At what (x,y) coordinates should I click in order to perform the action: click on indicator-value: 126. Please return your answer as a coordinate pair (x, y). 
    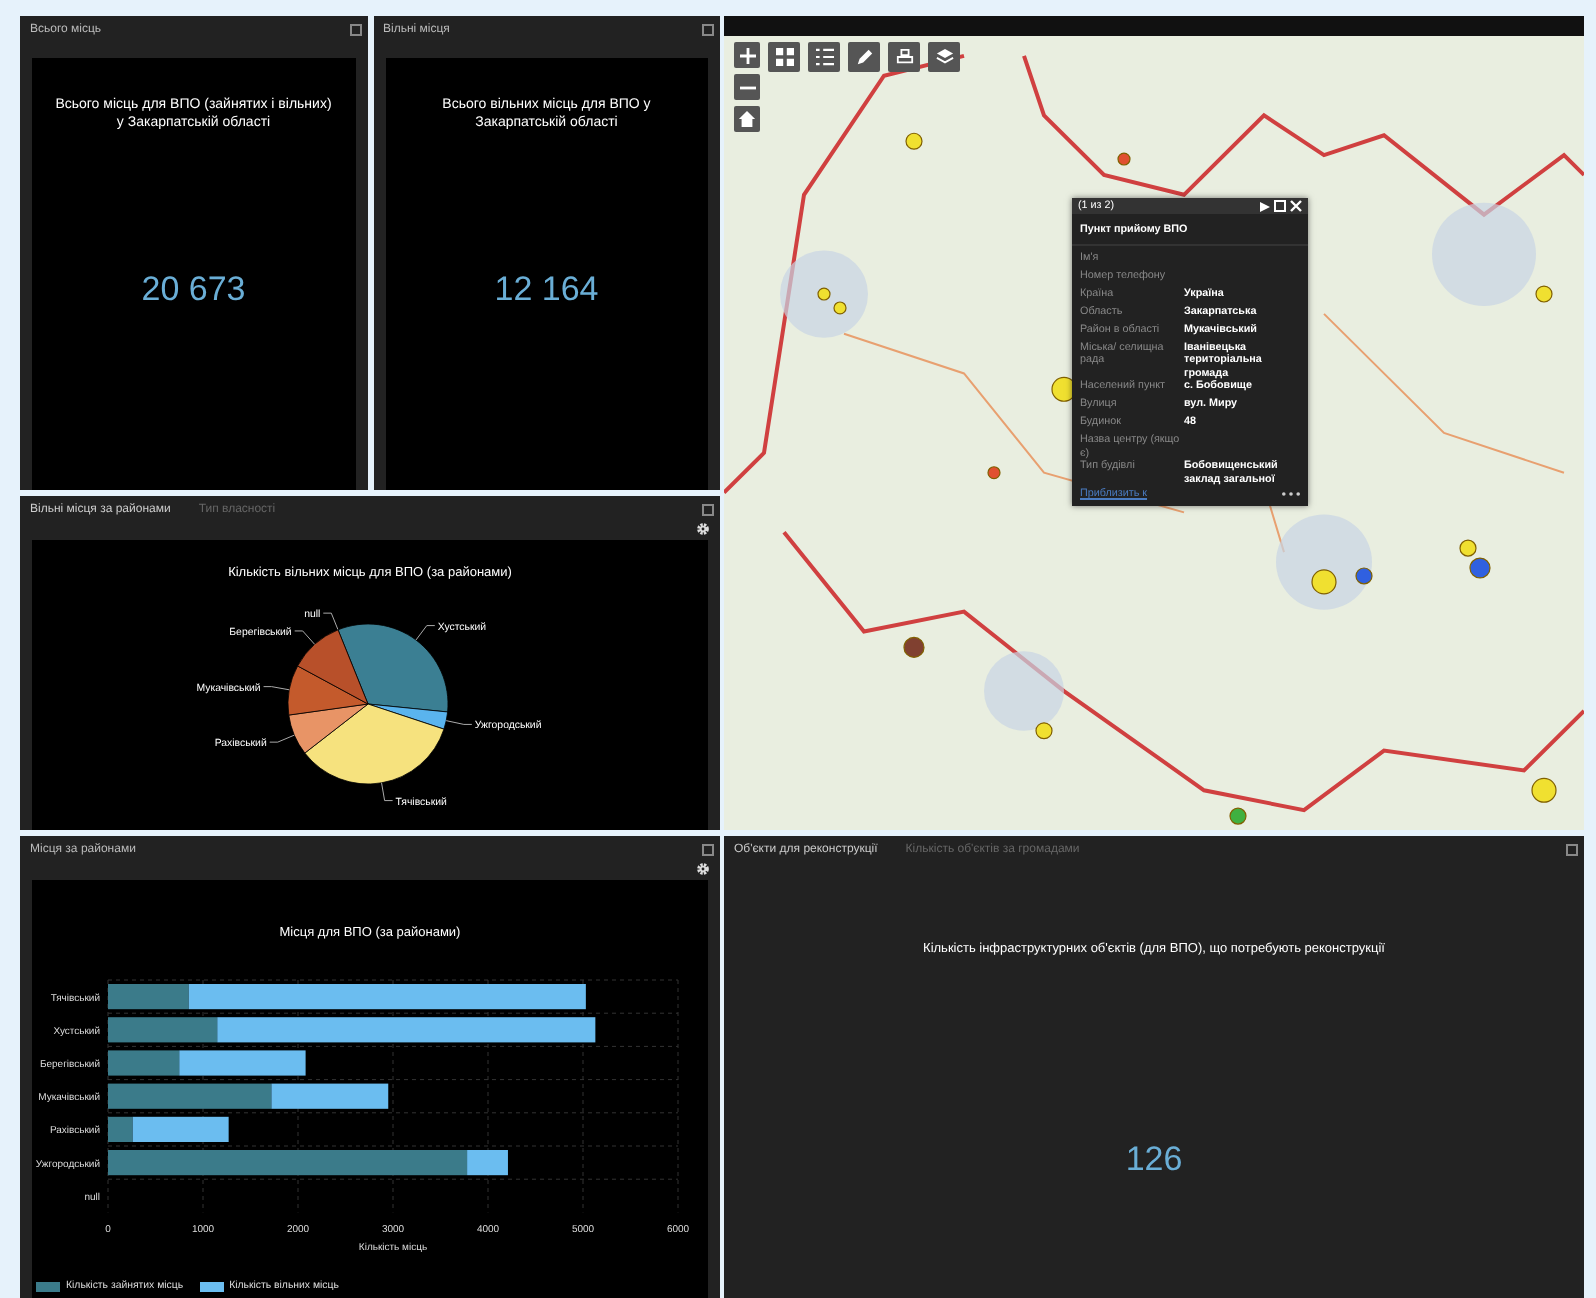
    Looking at the image, I should click on (1154, 1160).